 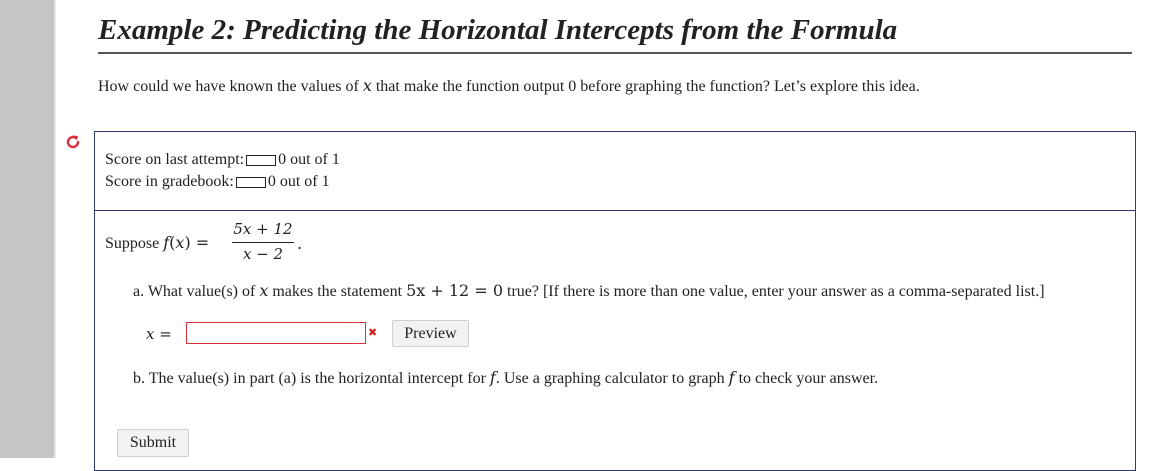 I want to click on part-a-variable: x, so click(x=264, y=290).